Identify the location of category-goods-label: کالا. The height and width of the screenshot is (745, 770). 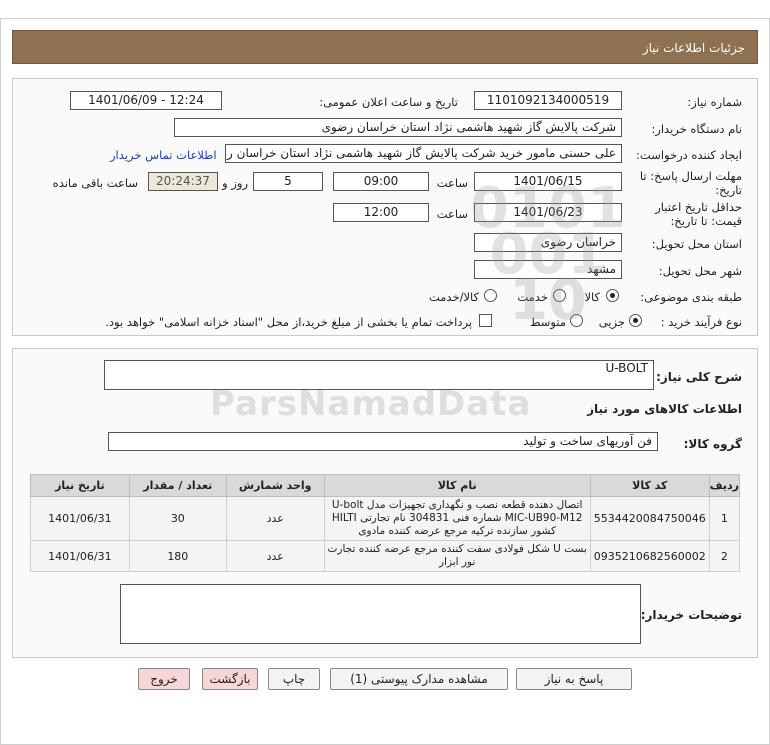
(592, 297).